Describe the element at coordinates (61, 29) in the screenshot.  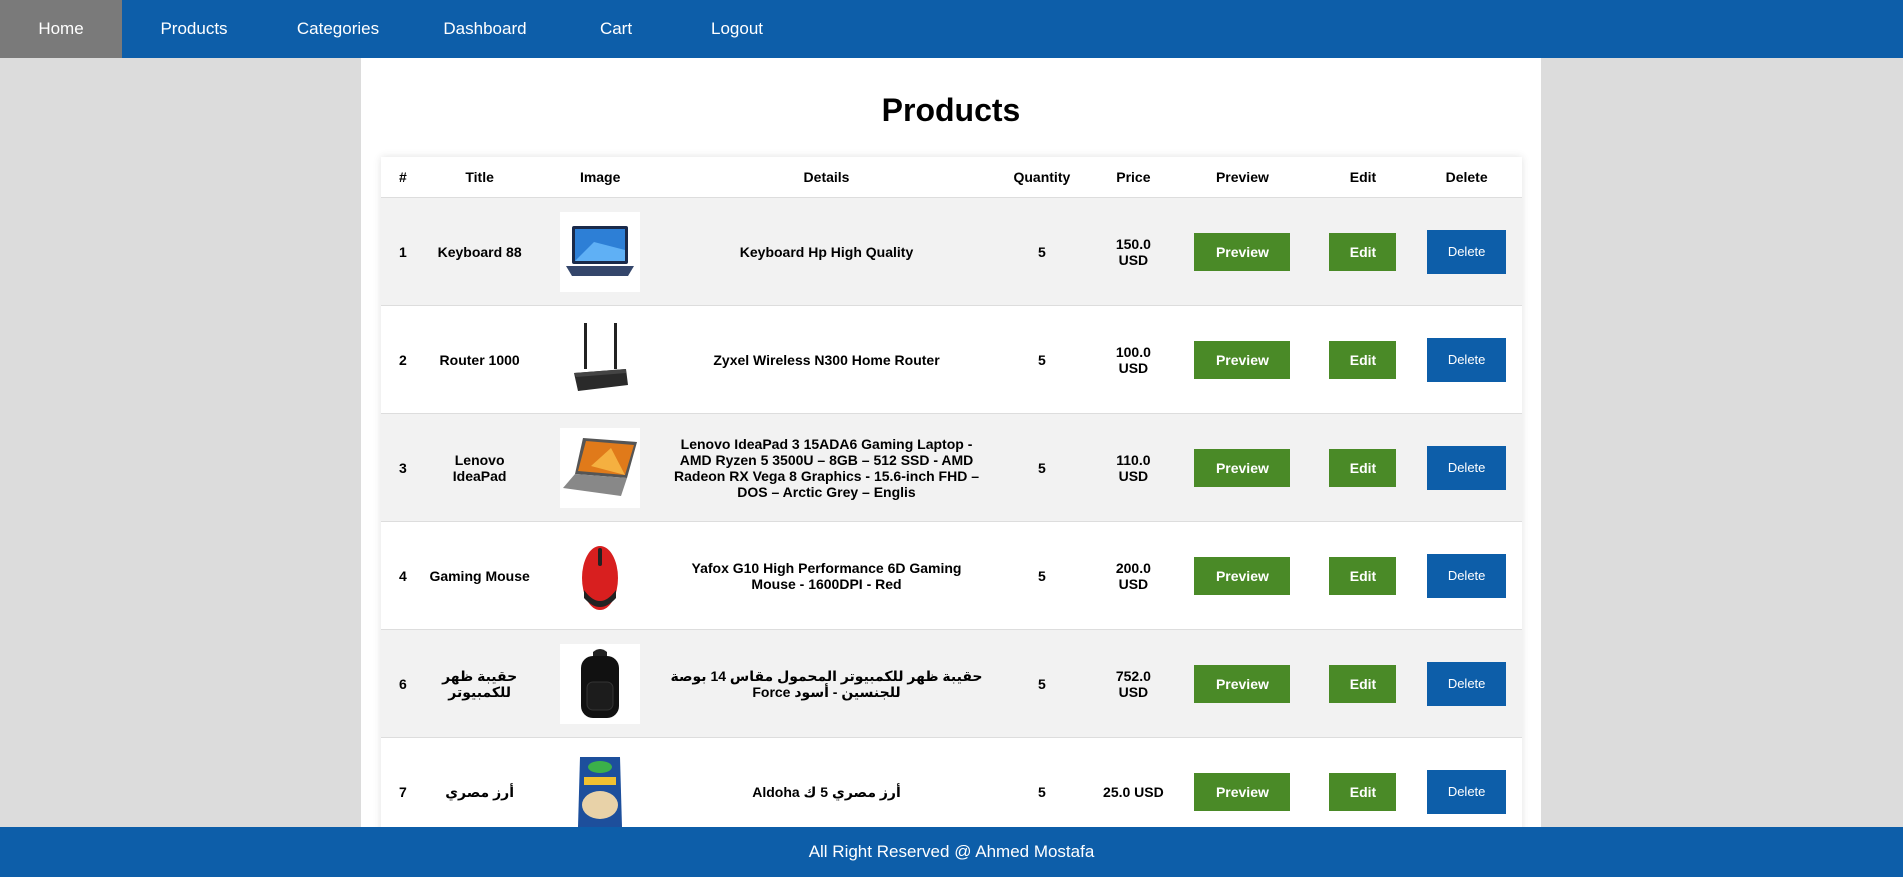
I see `nav-home: Home` at that location.